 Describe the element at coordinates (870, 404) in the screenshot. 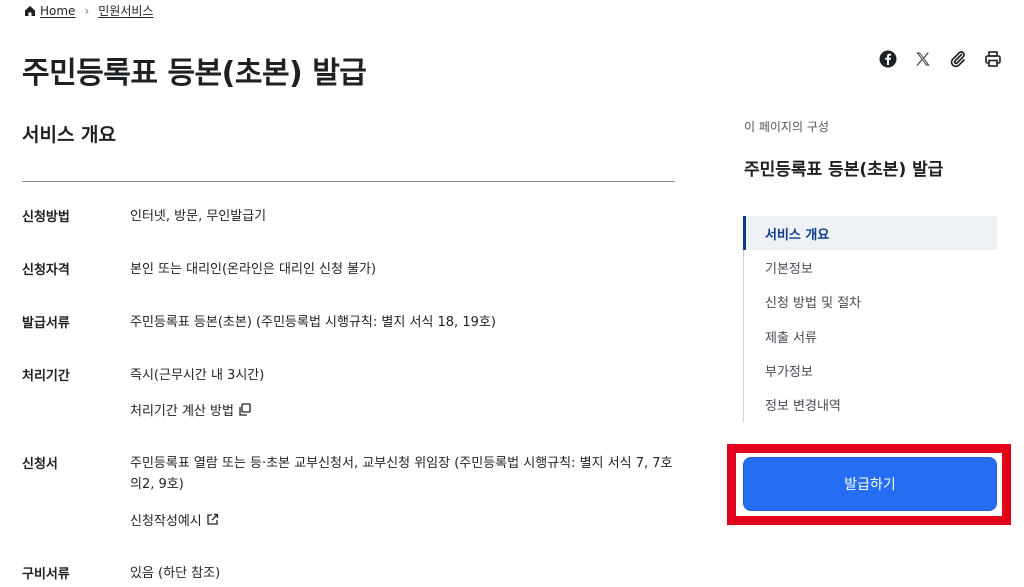

I see `toc-item-change-history: 정보 변경내역` at that location.